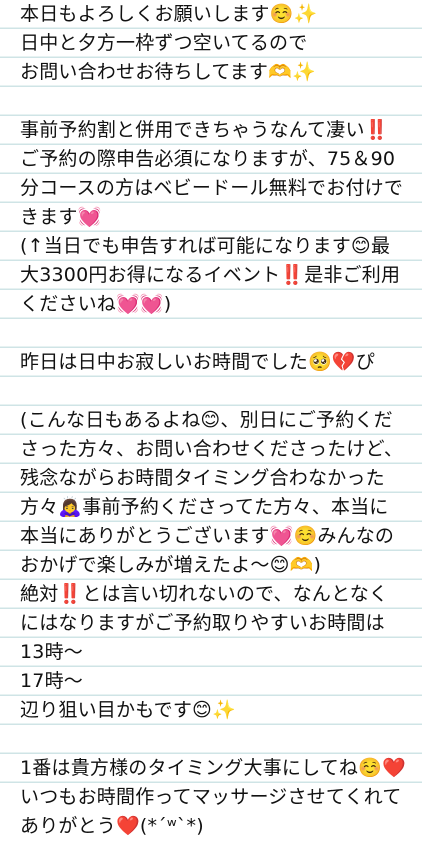 The image size is (422, 841). I want to click on text-line: くださいね💓💓), so click(96, 304).